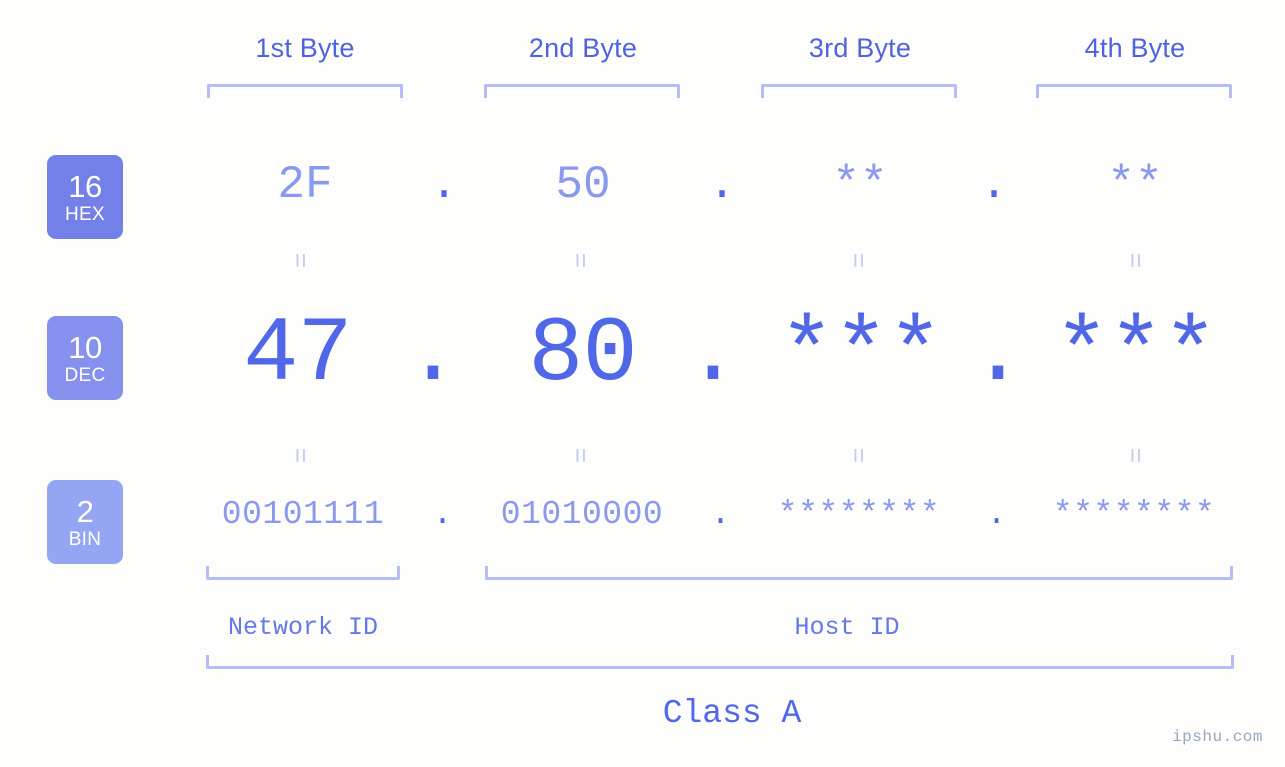  Describe the element at coordinates (301, 456) in the screenshot. I see `equals-mark-dec-bin-1: =` at that location.